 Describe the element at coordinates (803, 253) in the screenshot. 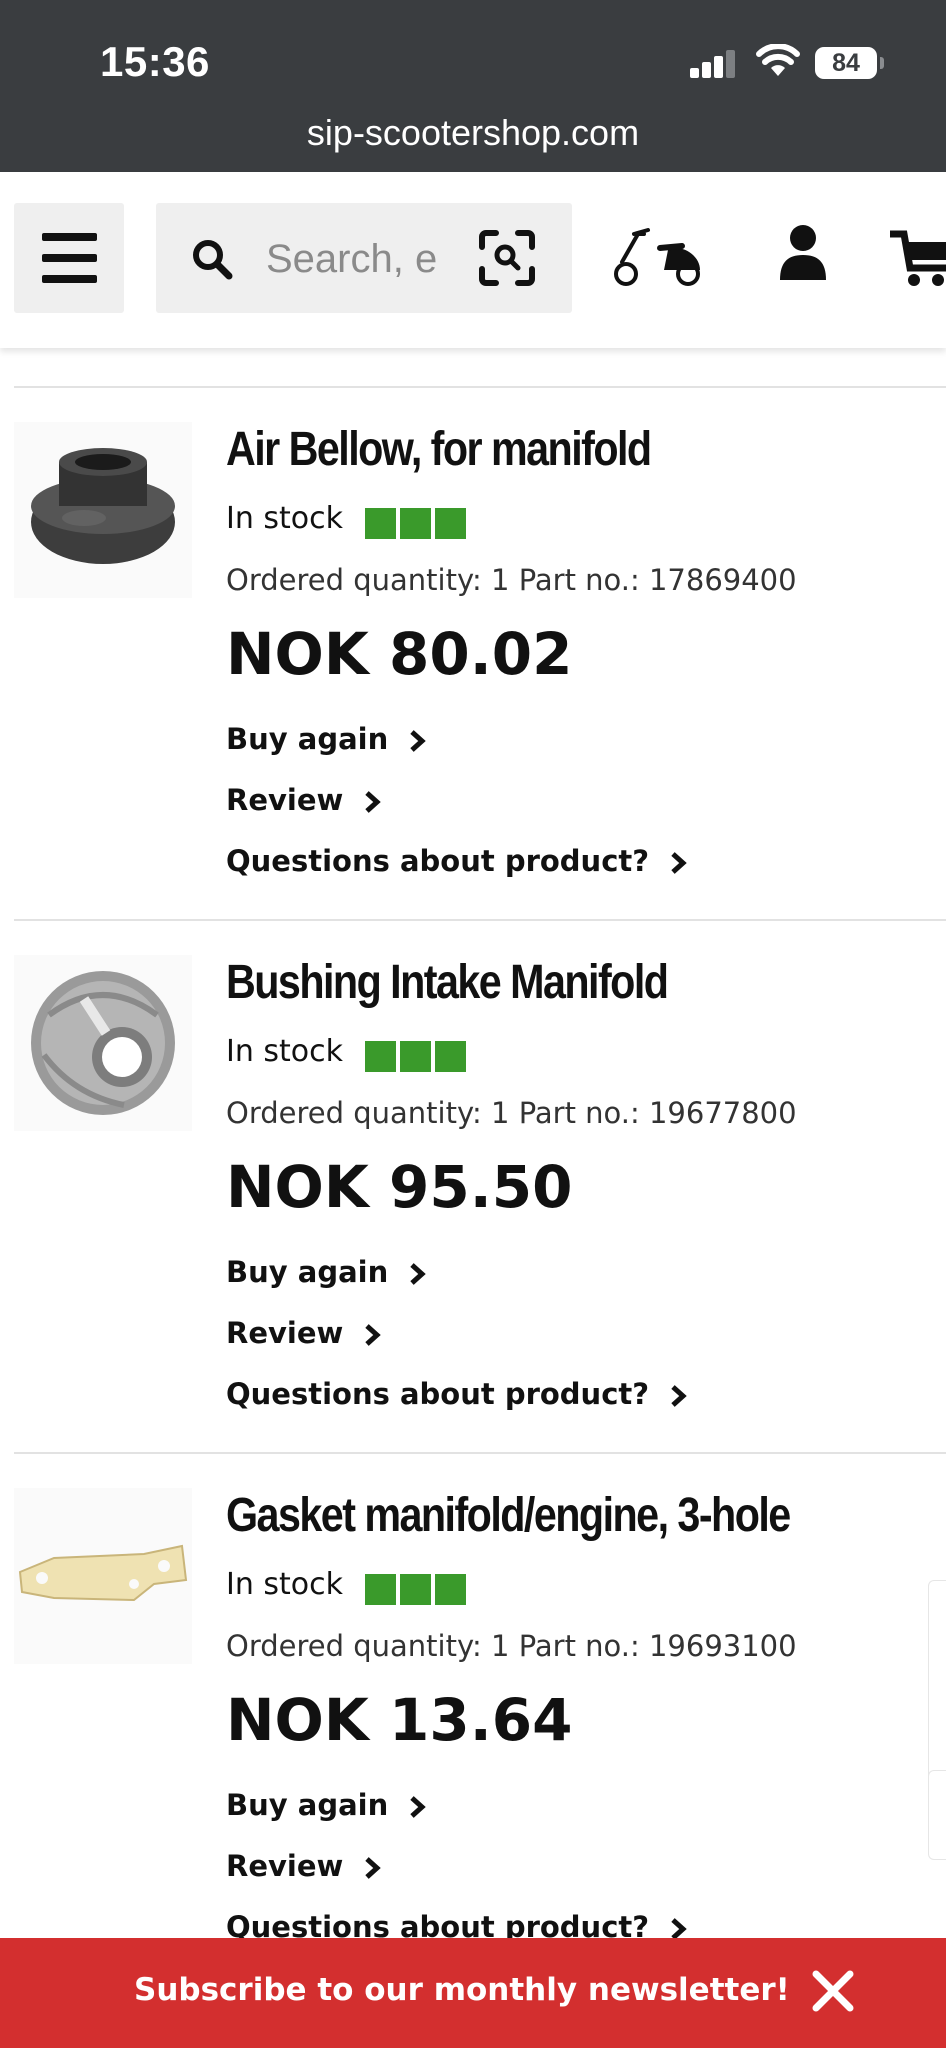

I see `user-icon` at that location.